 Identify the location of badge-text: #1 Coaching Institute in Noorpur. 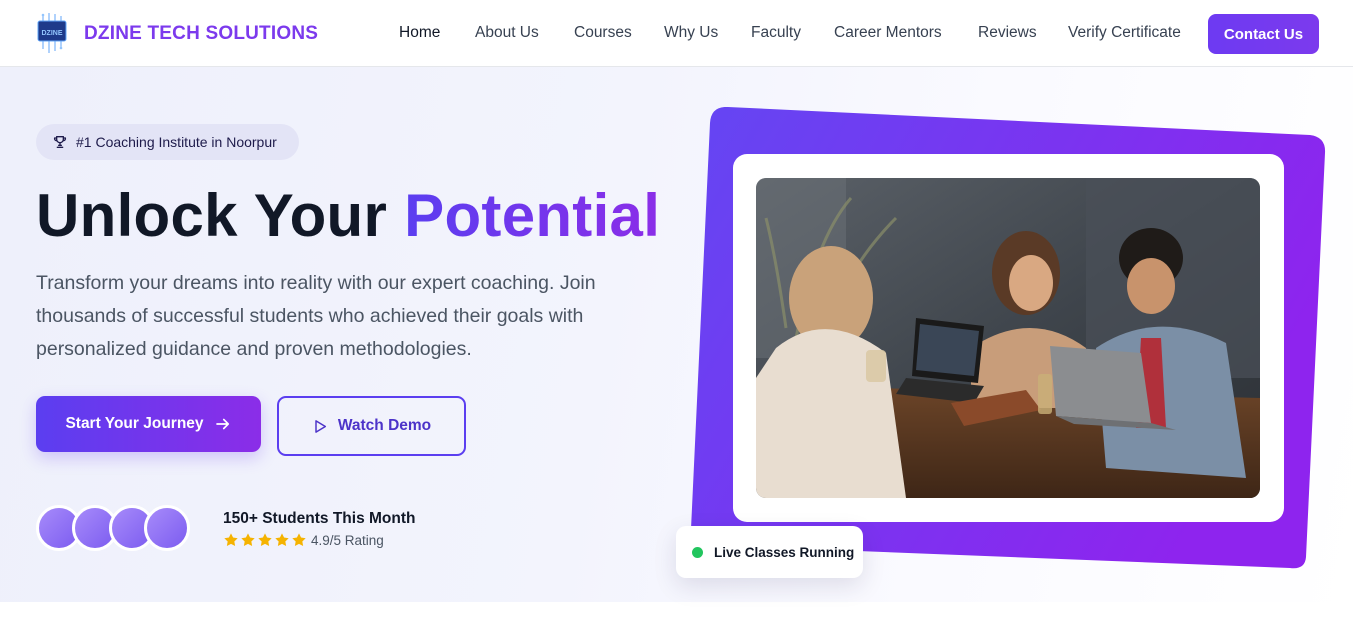
(176, 142).